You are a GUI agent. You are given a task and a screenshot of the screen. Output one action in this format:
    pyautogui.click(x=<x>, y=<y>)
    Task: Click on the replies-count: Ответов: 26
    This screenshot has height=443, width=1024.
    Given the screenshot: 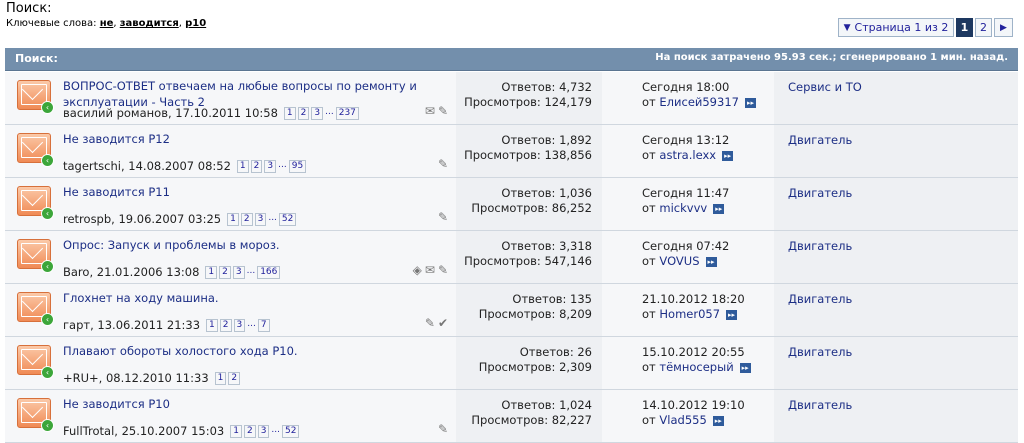 What is the action you would take?
    pyautogui.click(x=555, y=352)
    